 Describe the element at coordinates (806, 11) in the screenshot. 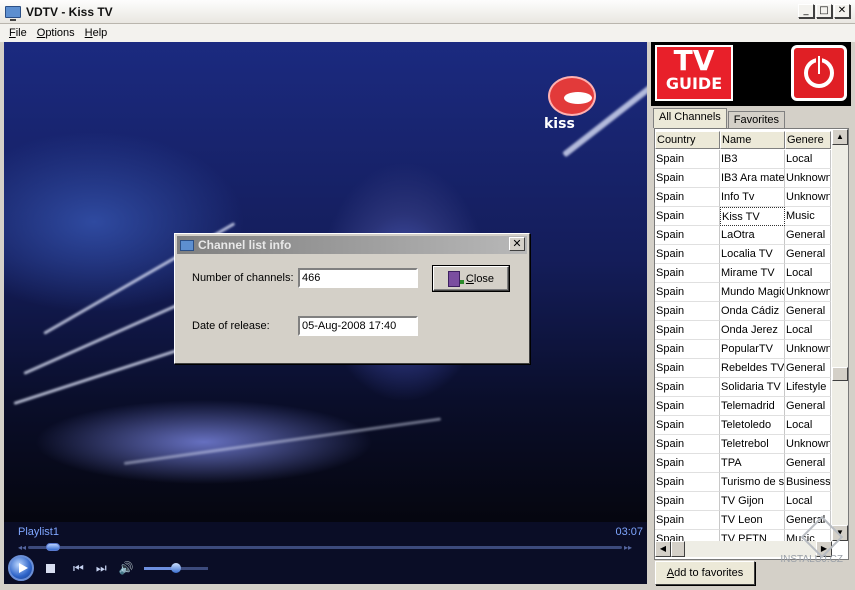

I see `minimize-button: _` at that location.